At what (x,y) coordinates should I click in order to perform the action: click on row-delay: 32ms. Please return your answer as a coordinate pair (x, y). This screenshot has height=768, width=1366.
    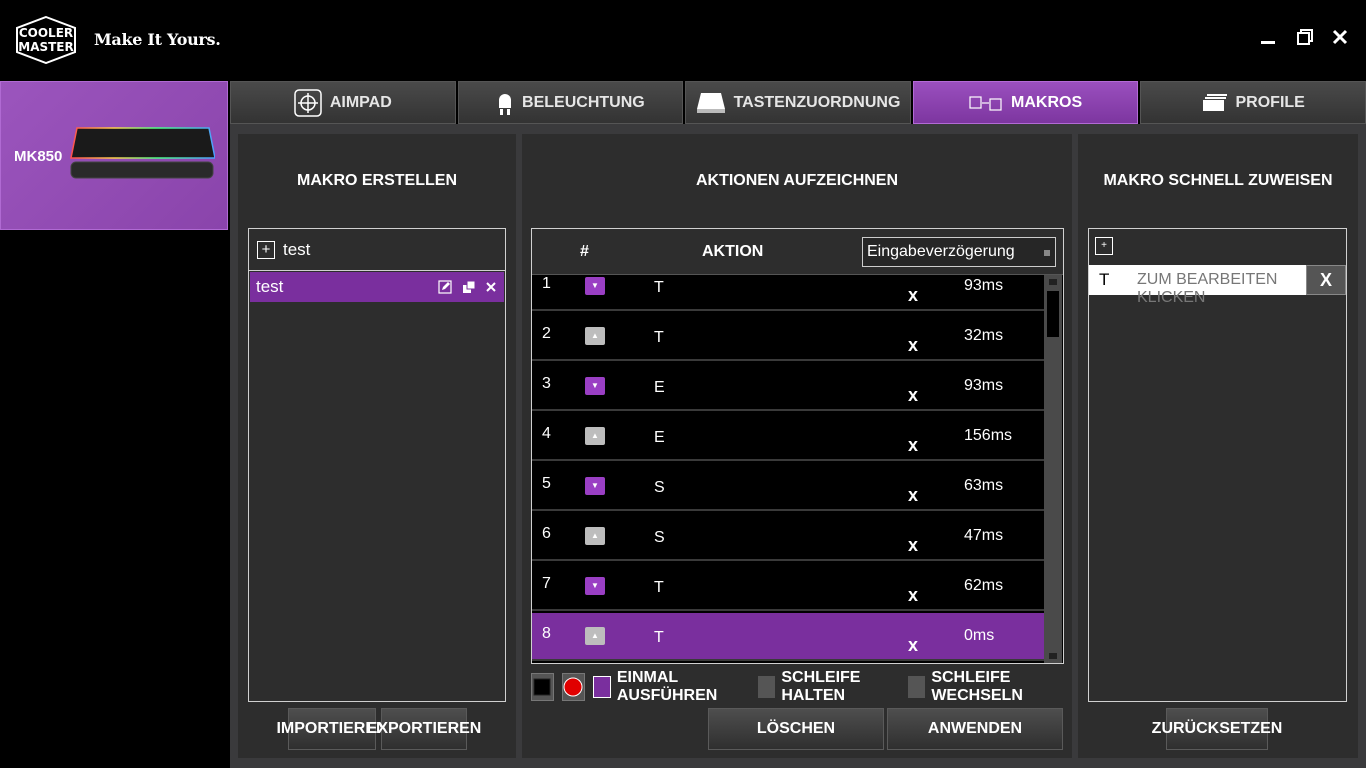
    Looking at the image, I should click on (983, 336).